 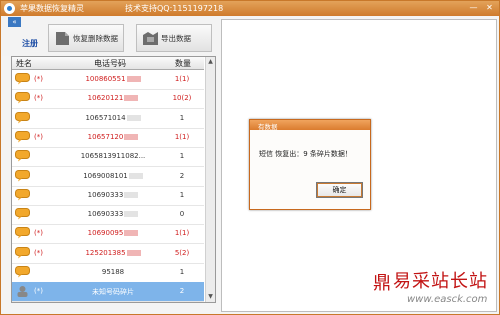 I want to click on scroll-up-icon: ▲, so click(x=210, y=62).